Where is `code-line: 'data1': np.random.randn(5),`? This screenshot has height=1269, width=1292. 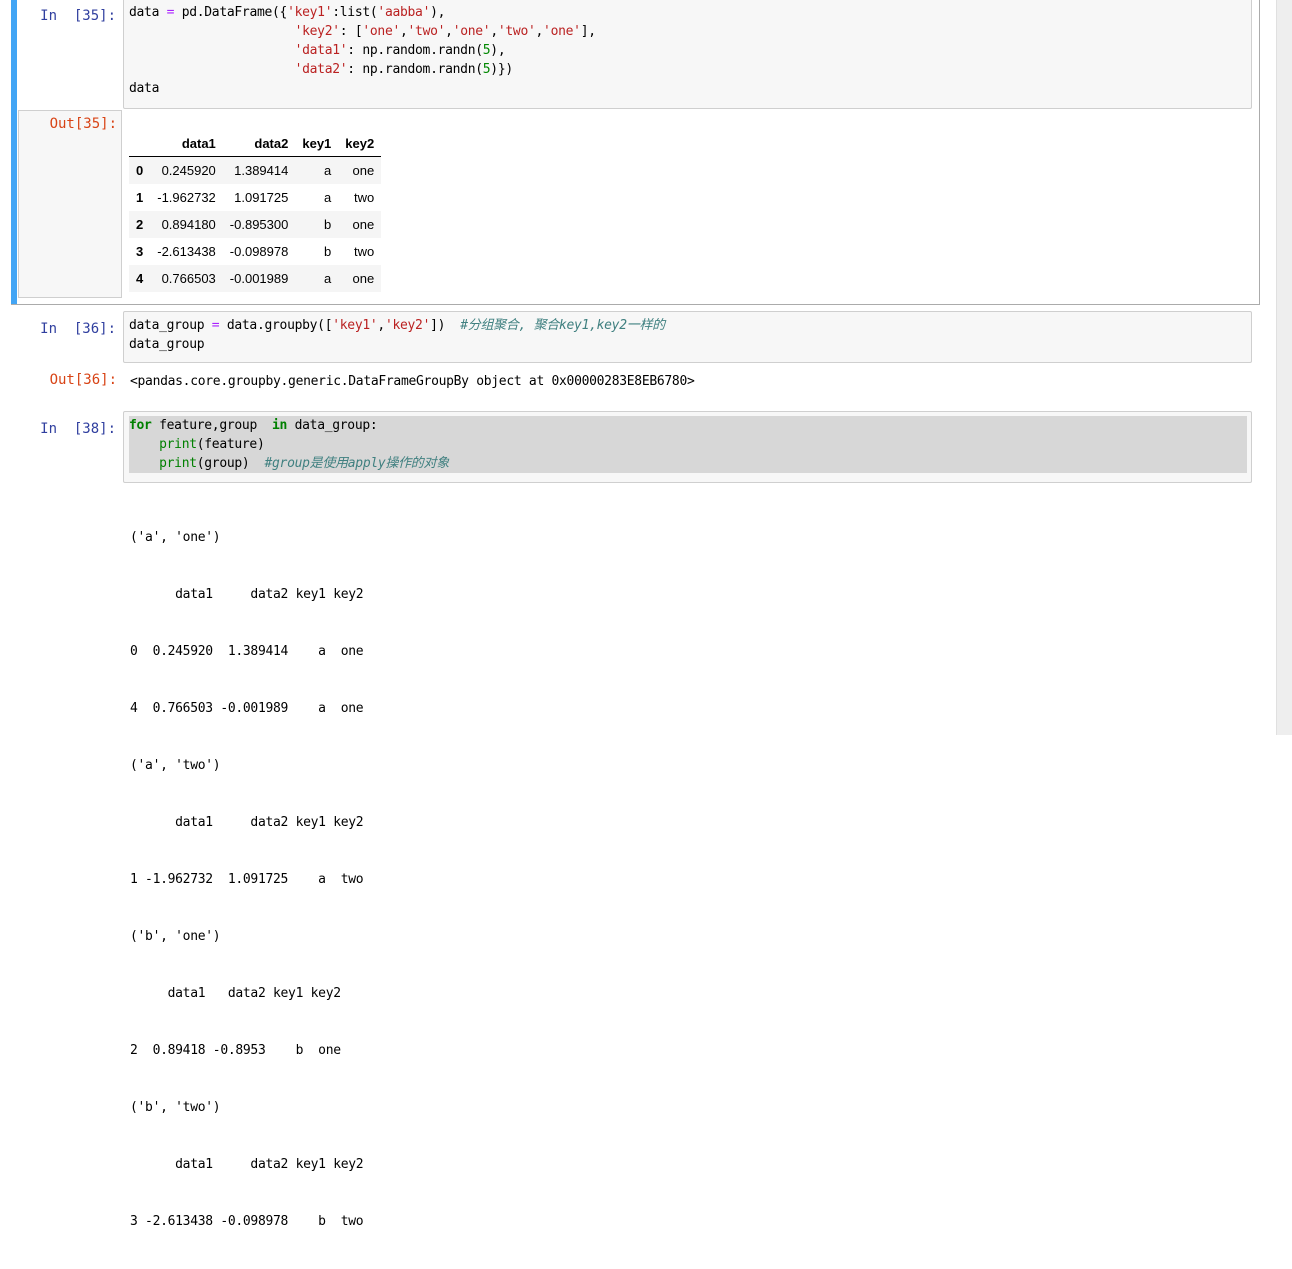 code-line: 'data1': np.random.randn(5), is located at coordinates (400, 50).